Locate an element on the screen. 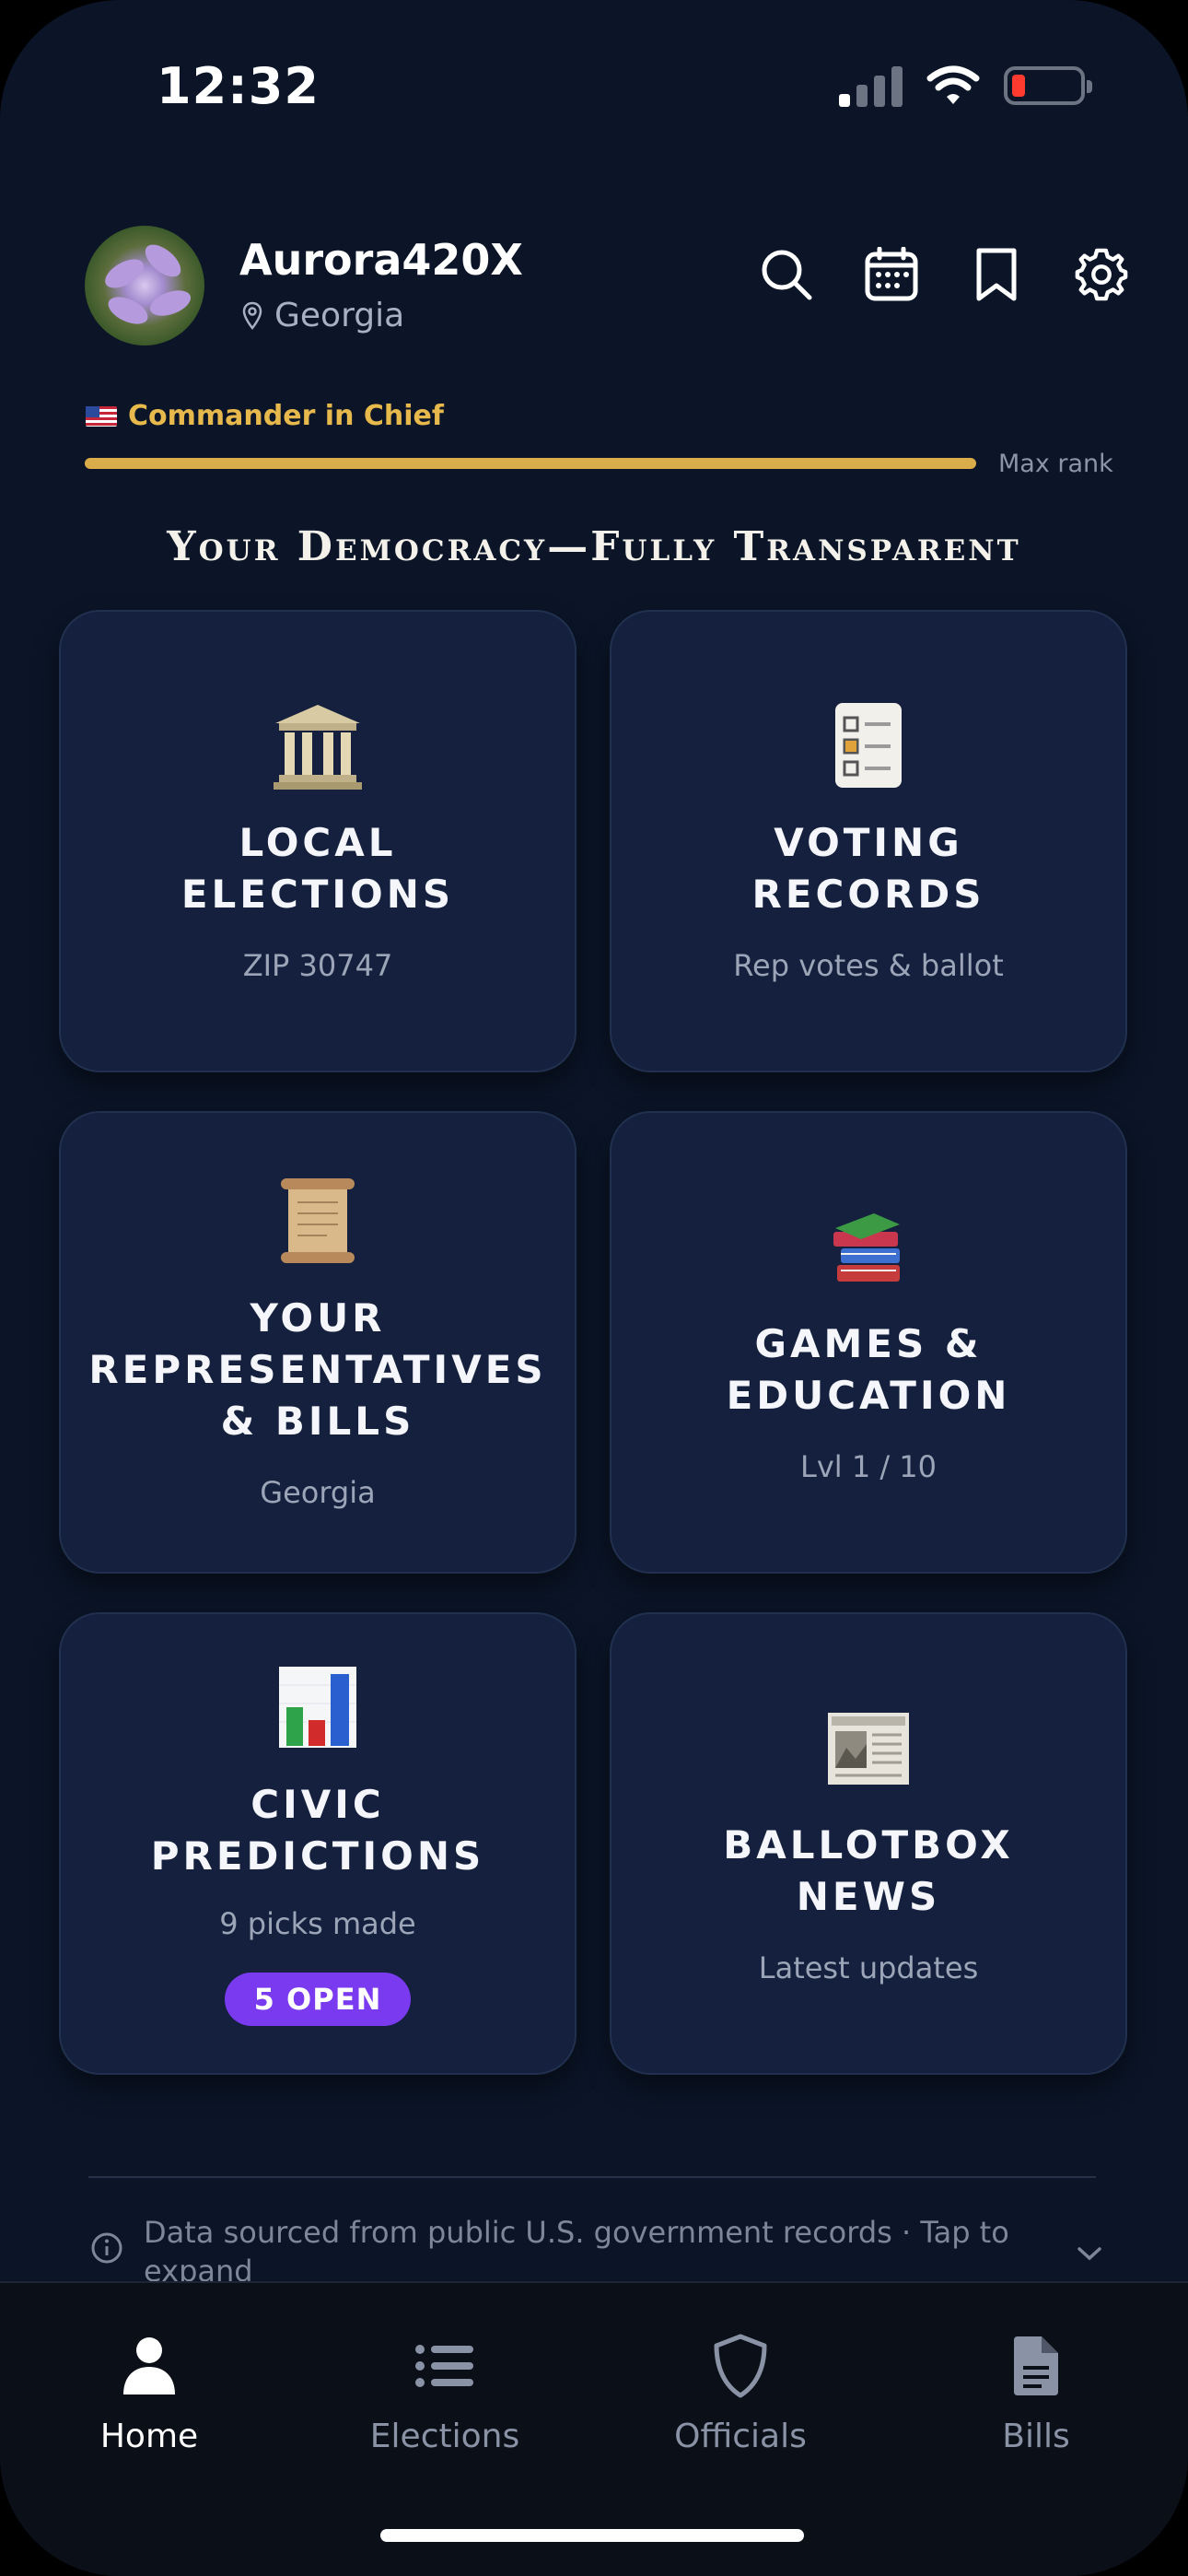 This screenshot has width=1188, height=2576. nav-officials: Officials is located at coordinates (740, 2392).